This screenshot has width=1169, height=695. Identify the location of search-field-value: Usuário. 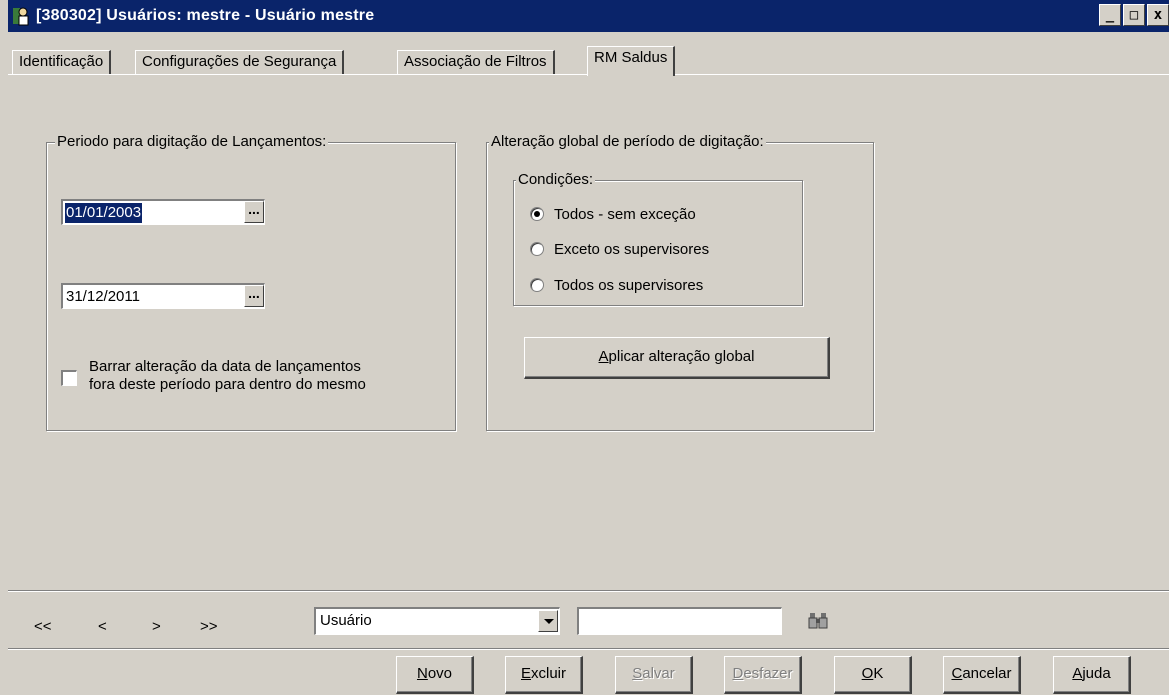
(346, 620).